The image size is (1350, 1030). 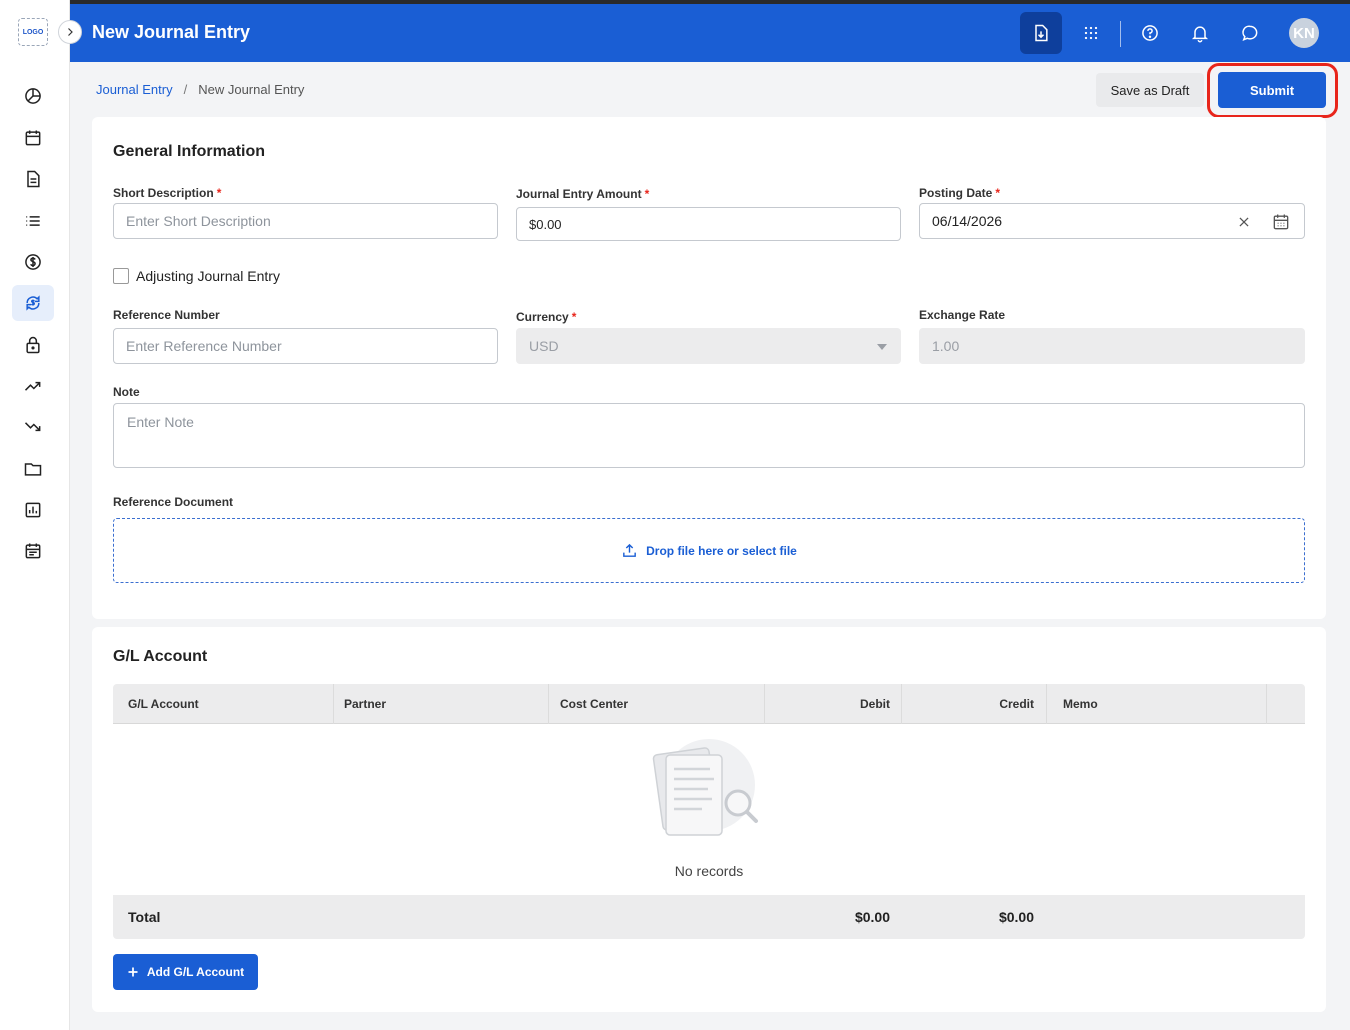 I want to click on apps-grid-icon, so click(x=1091, y=33).